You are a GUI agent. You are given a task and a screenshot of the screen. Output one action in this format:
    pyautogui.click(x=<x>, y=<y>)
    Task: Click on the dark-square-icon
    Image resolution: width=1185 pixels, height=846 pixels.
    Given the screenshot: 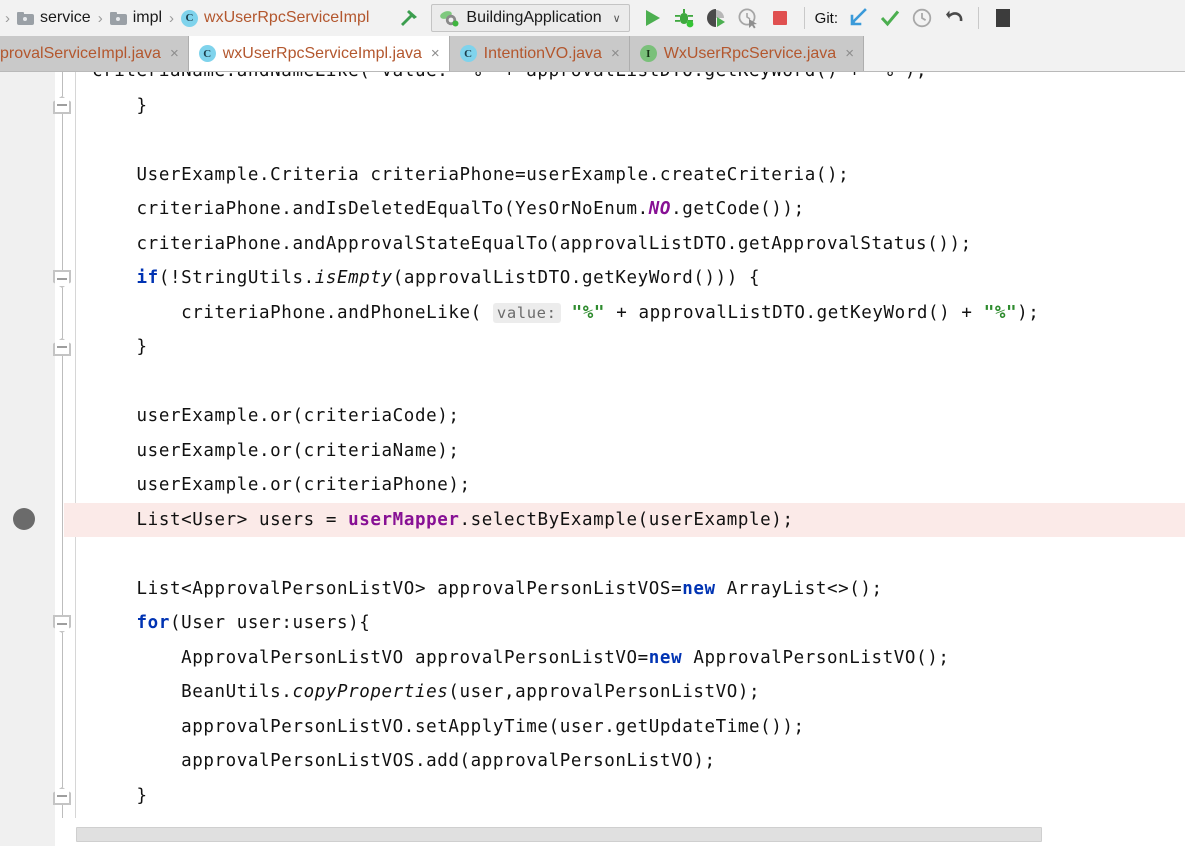 What is the action you would take?
    pyautogui.click(x=1003, y=18)
    